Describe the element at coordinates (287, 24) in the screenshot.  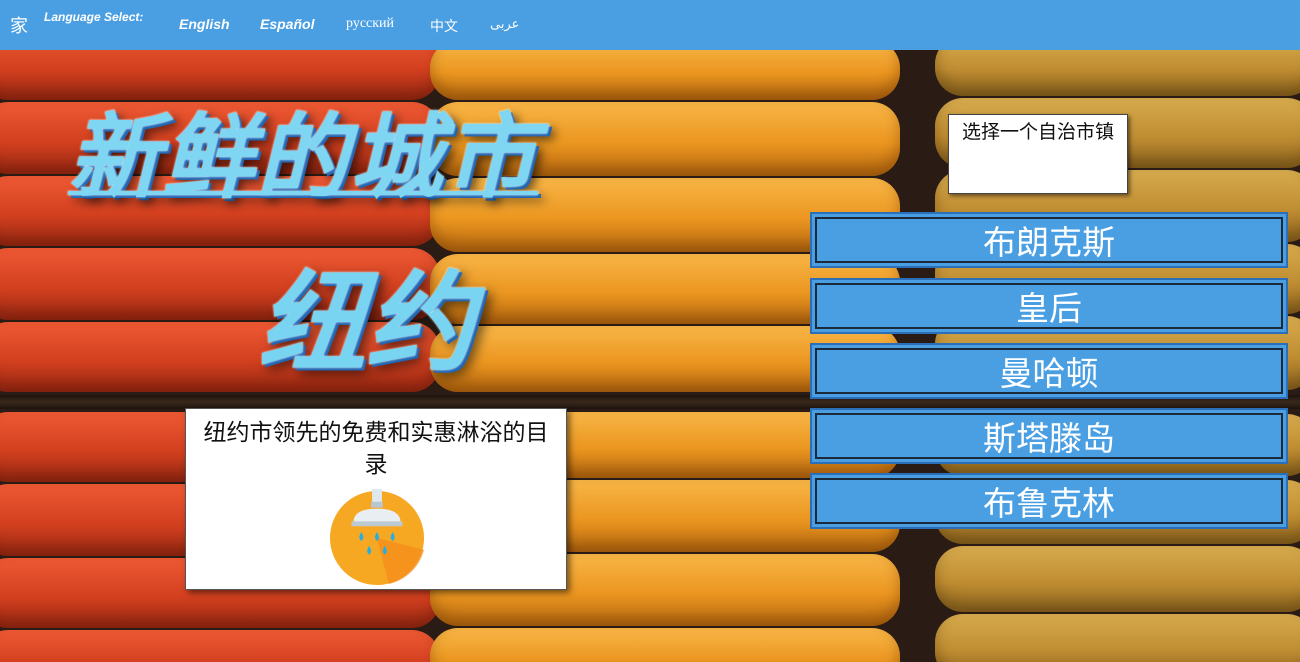
I see `language-link-spanish: Español` at that location.